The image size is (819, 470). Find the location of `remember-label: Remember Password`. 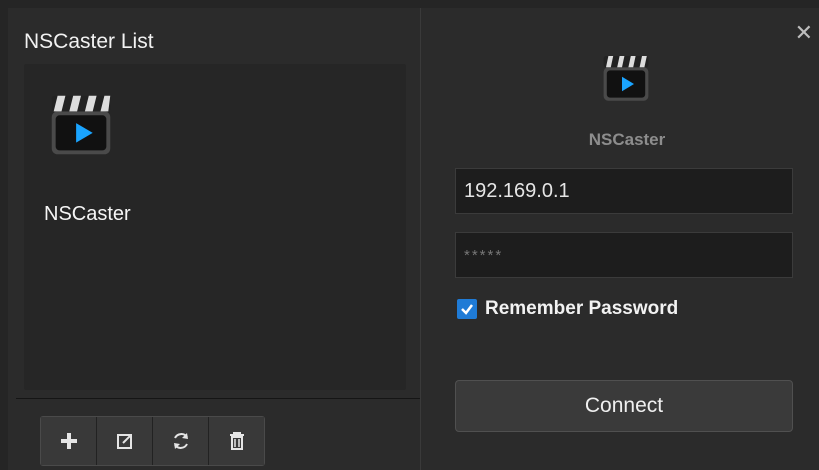

remember-label: Remember Password is located at coordinates (582, 308).